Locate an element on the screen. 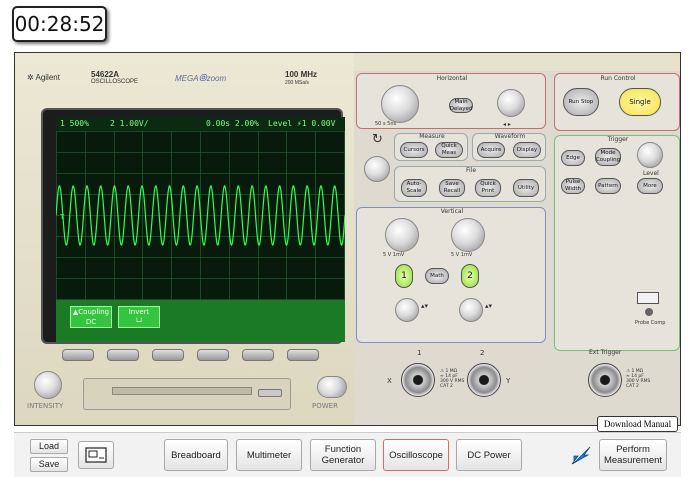 The image size is (691, 483). floppy-drive is located at coordinates (187, 394).